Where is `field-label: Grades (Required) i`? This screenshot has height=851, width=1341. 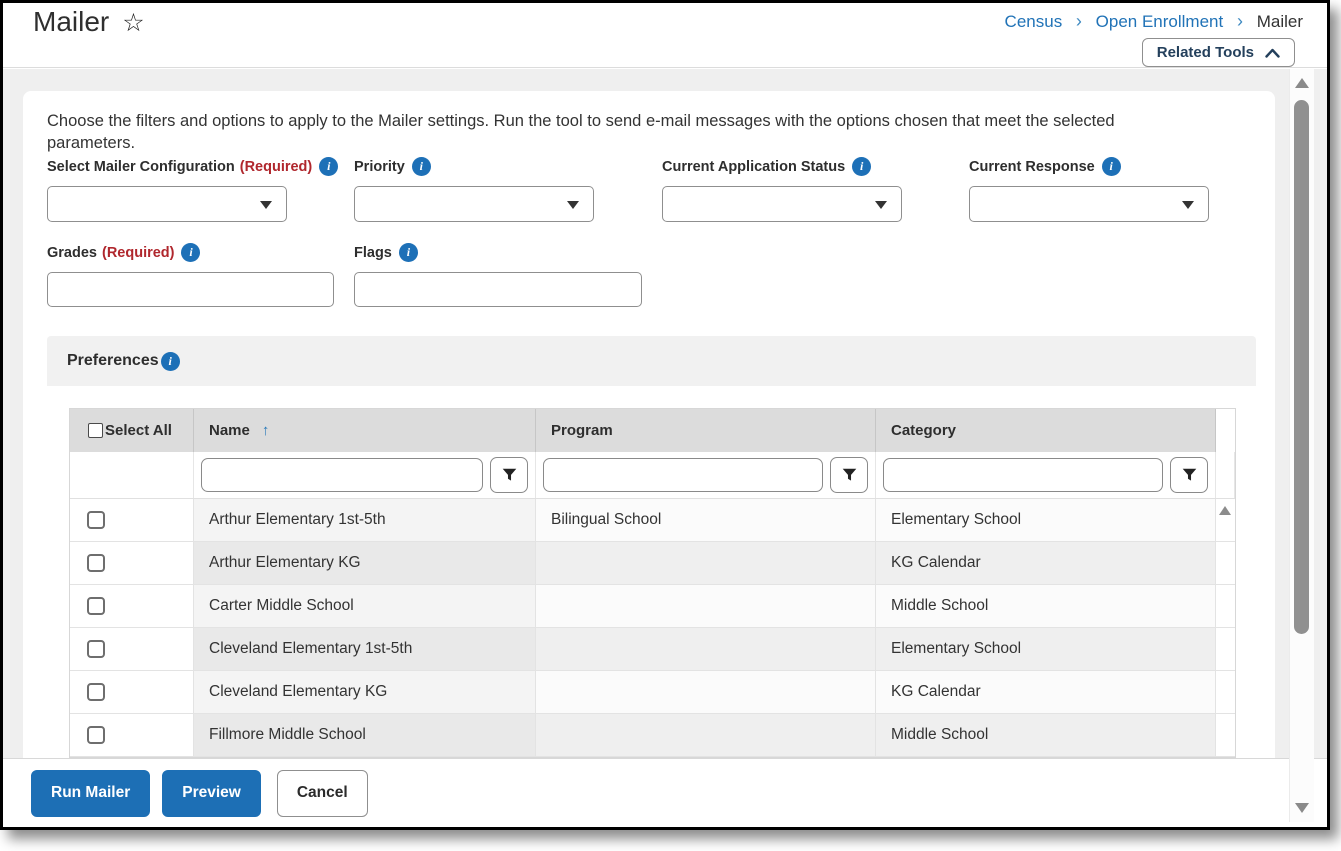
field-label: Grades (Required) i is located at coordinates (190, 252).